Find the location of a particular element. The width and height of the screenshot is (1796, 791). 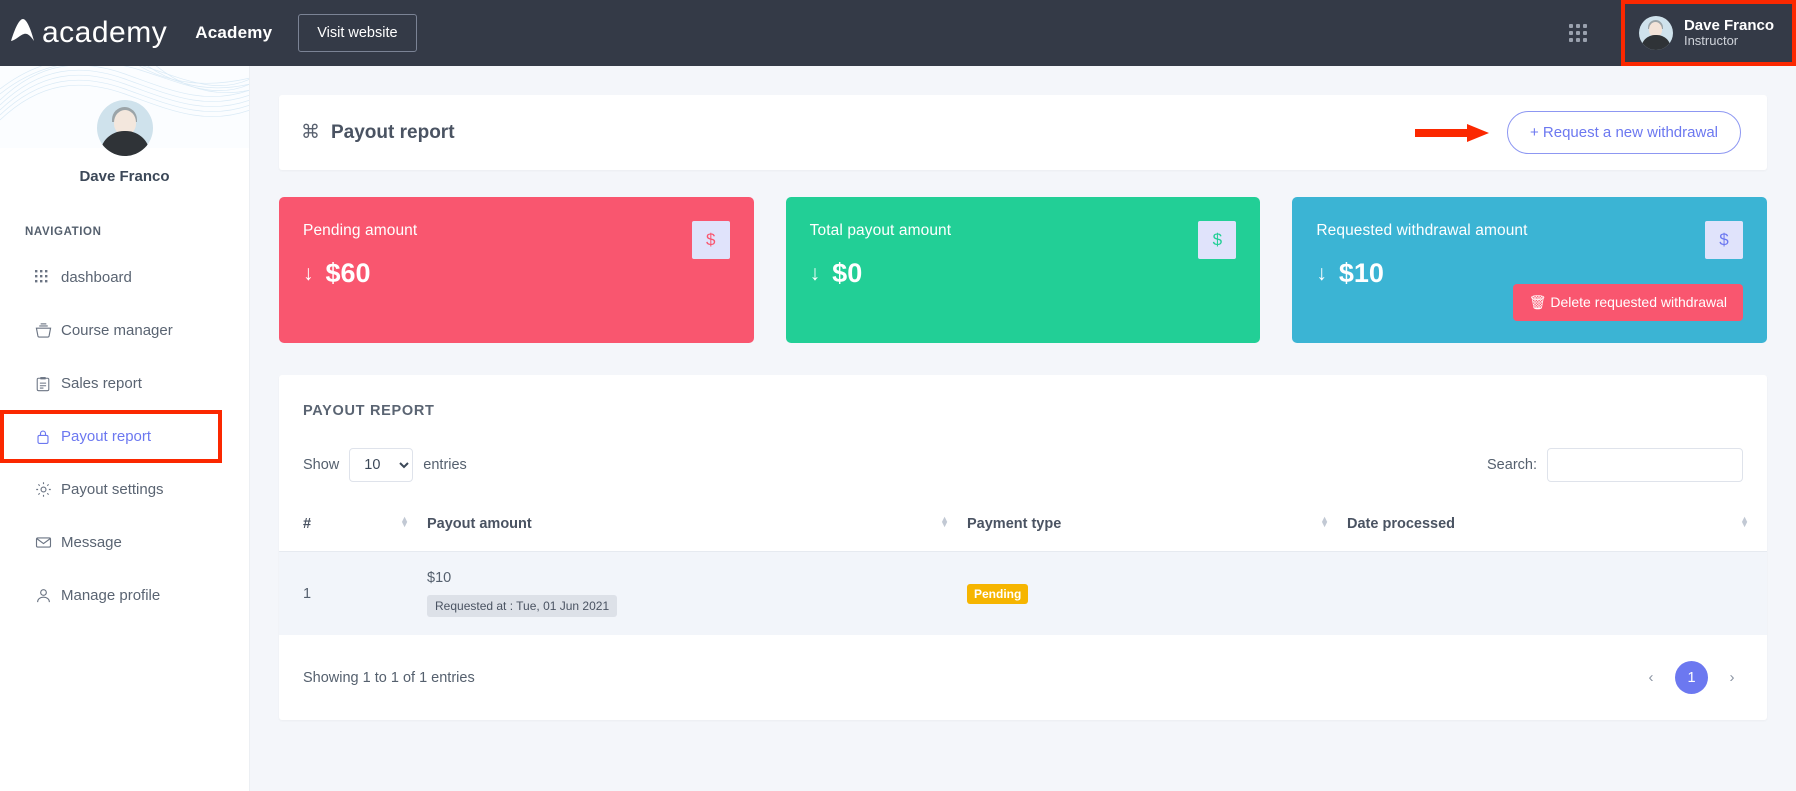

cell-payout-amount: $10 Requested at : Tue, 01 Jun 2021 is located at coordinates (697, 593).